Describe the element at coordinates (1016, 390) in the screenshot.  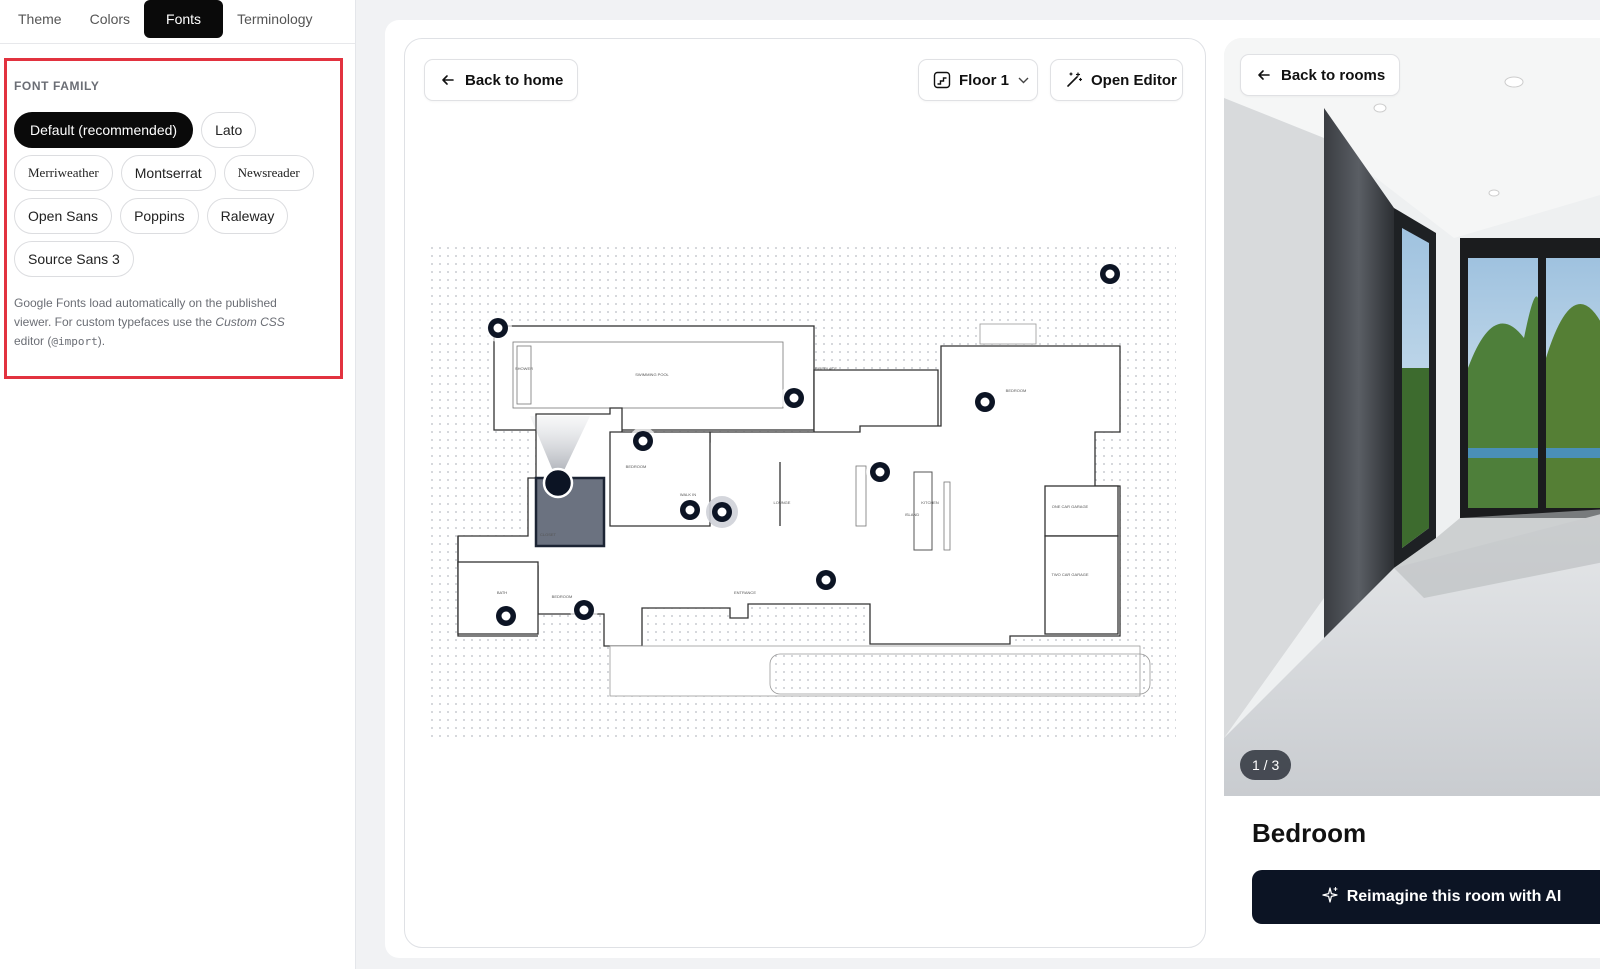
I see `label-bedroom-1: BEDROOM` at that location.